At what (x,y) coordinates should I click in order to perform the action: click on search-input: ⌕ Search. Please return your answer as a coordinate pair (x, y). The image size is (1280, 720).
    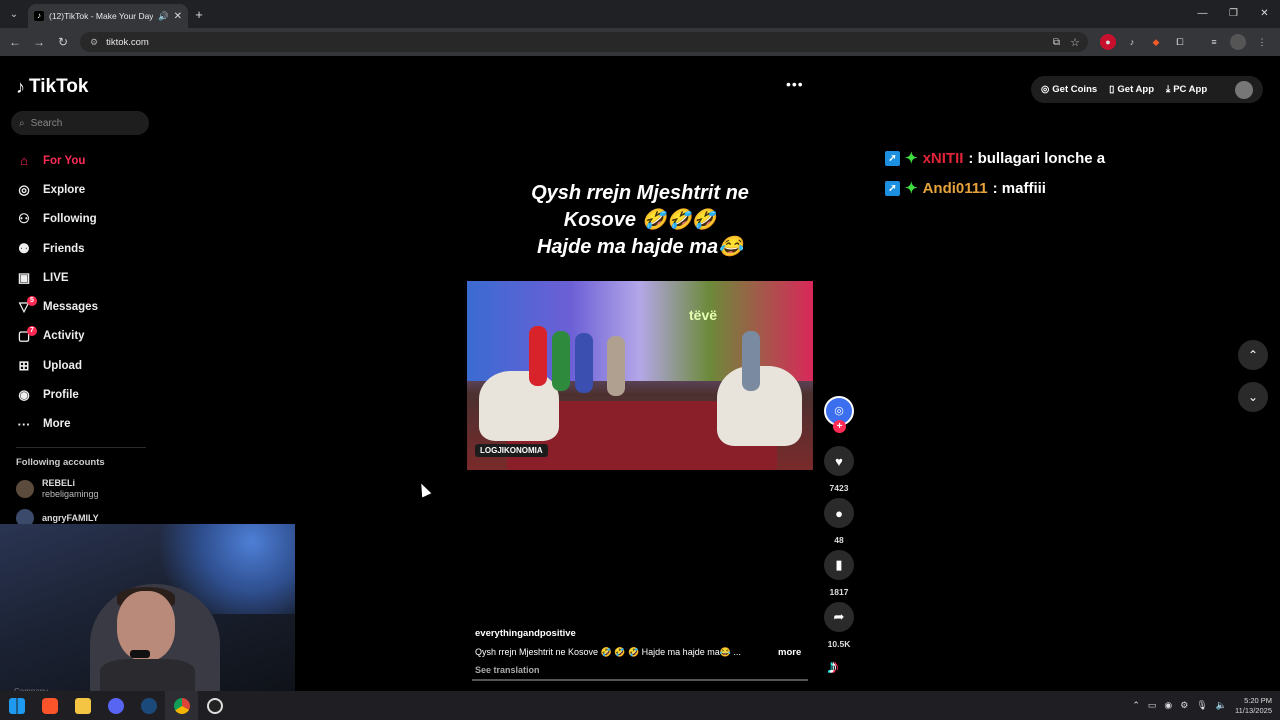
    Looking at the image, I should click on (80, 123).